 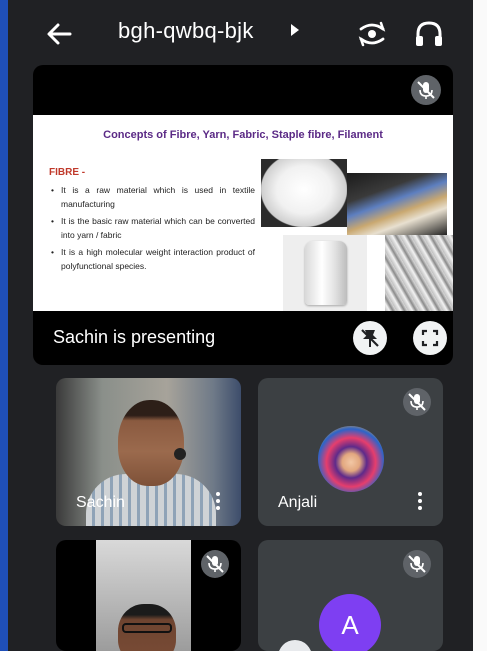 I want to click on meeting-code: bgh-qwbq-bjk, so click(x=186, y=31).